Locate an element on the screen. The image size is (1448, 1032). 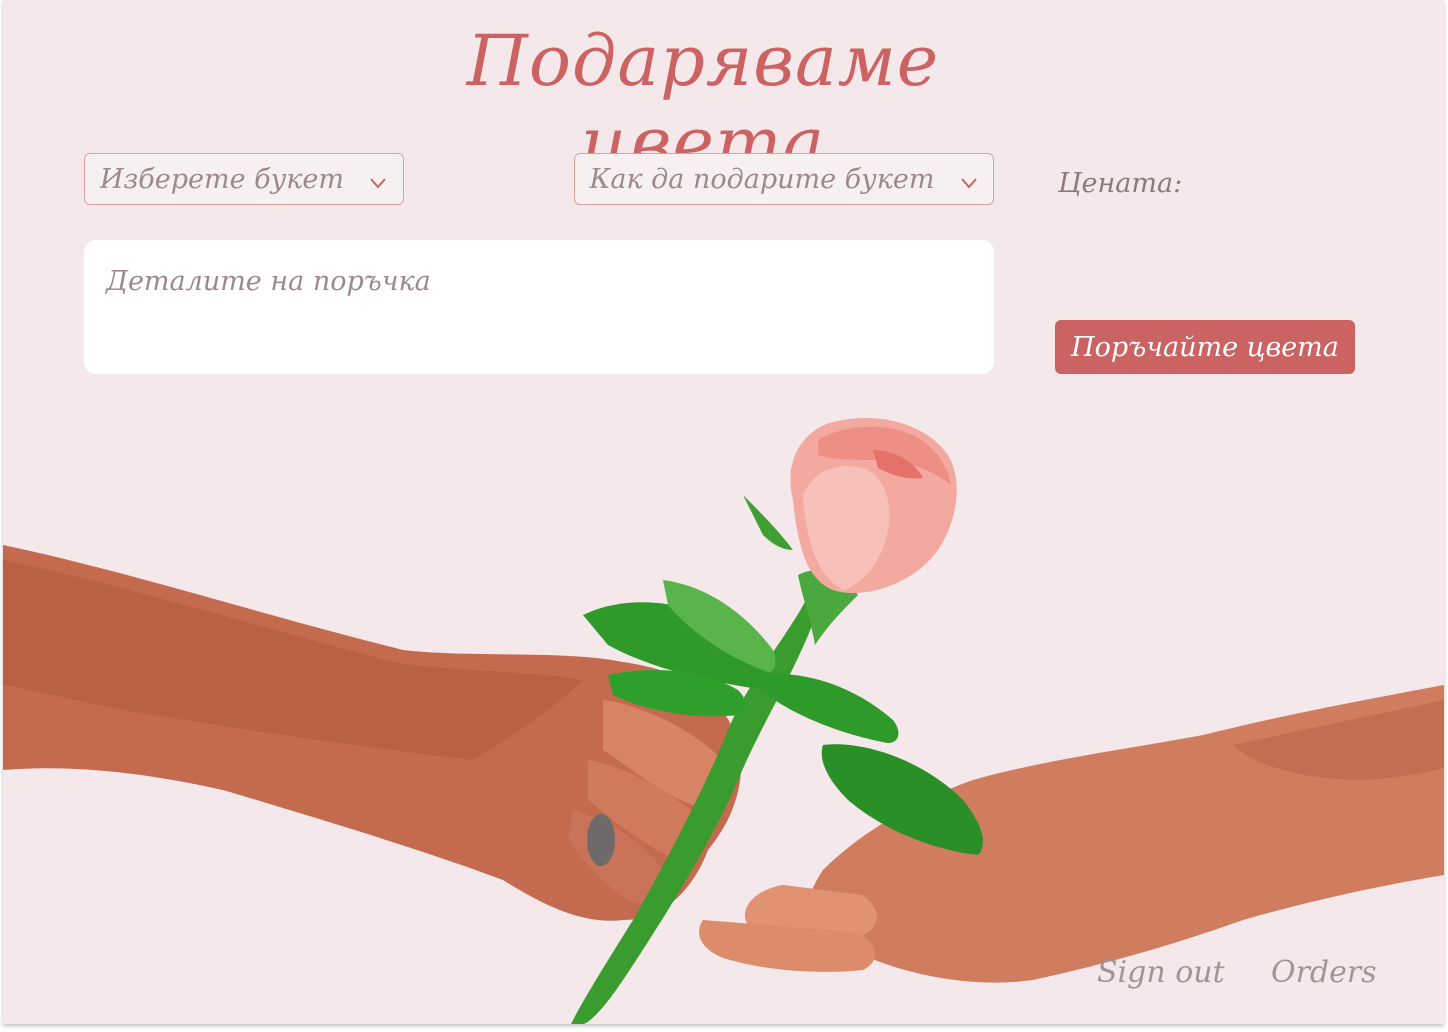
gift-method-select-label: Как да подарите букет is located at coordinates (762, 179).